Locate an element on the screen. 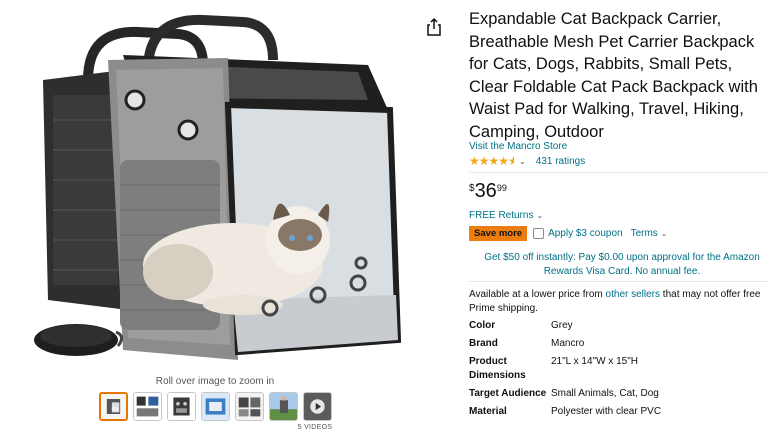 Image resolution: width=773 pixels, height=437 pixels. terms-link: Terms ⌄ is located at coordinates (649, 233).